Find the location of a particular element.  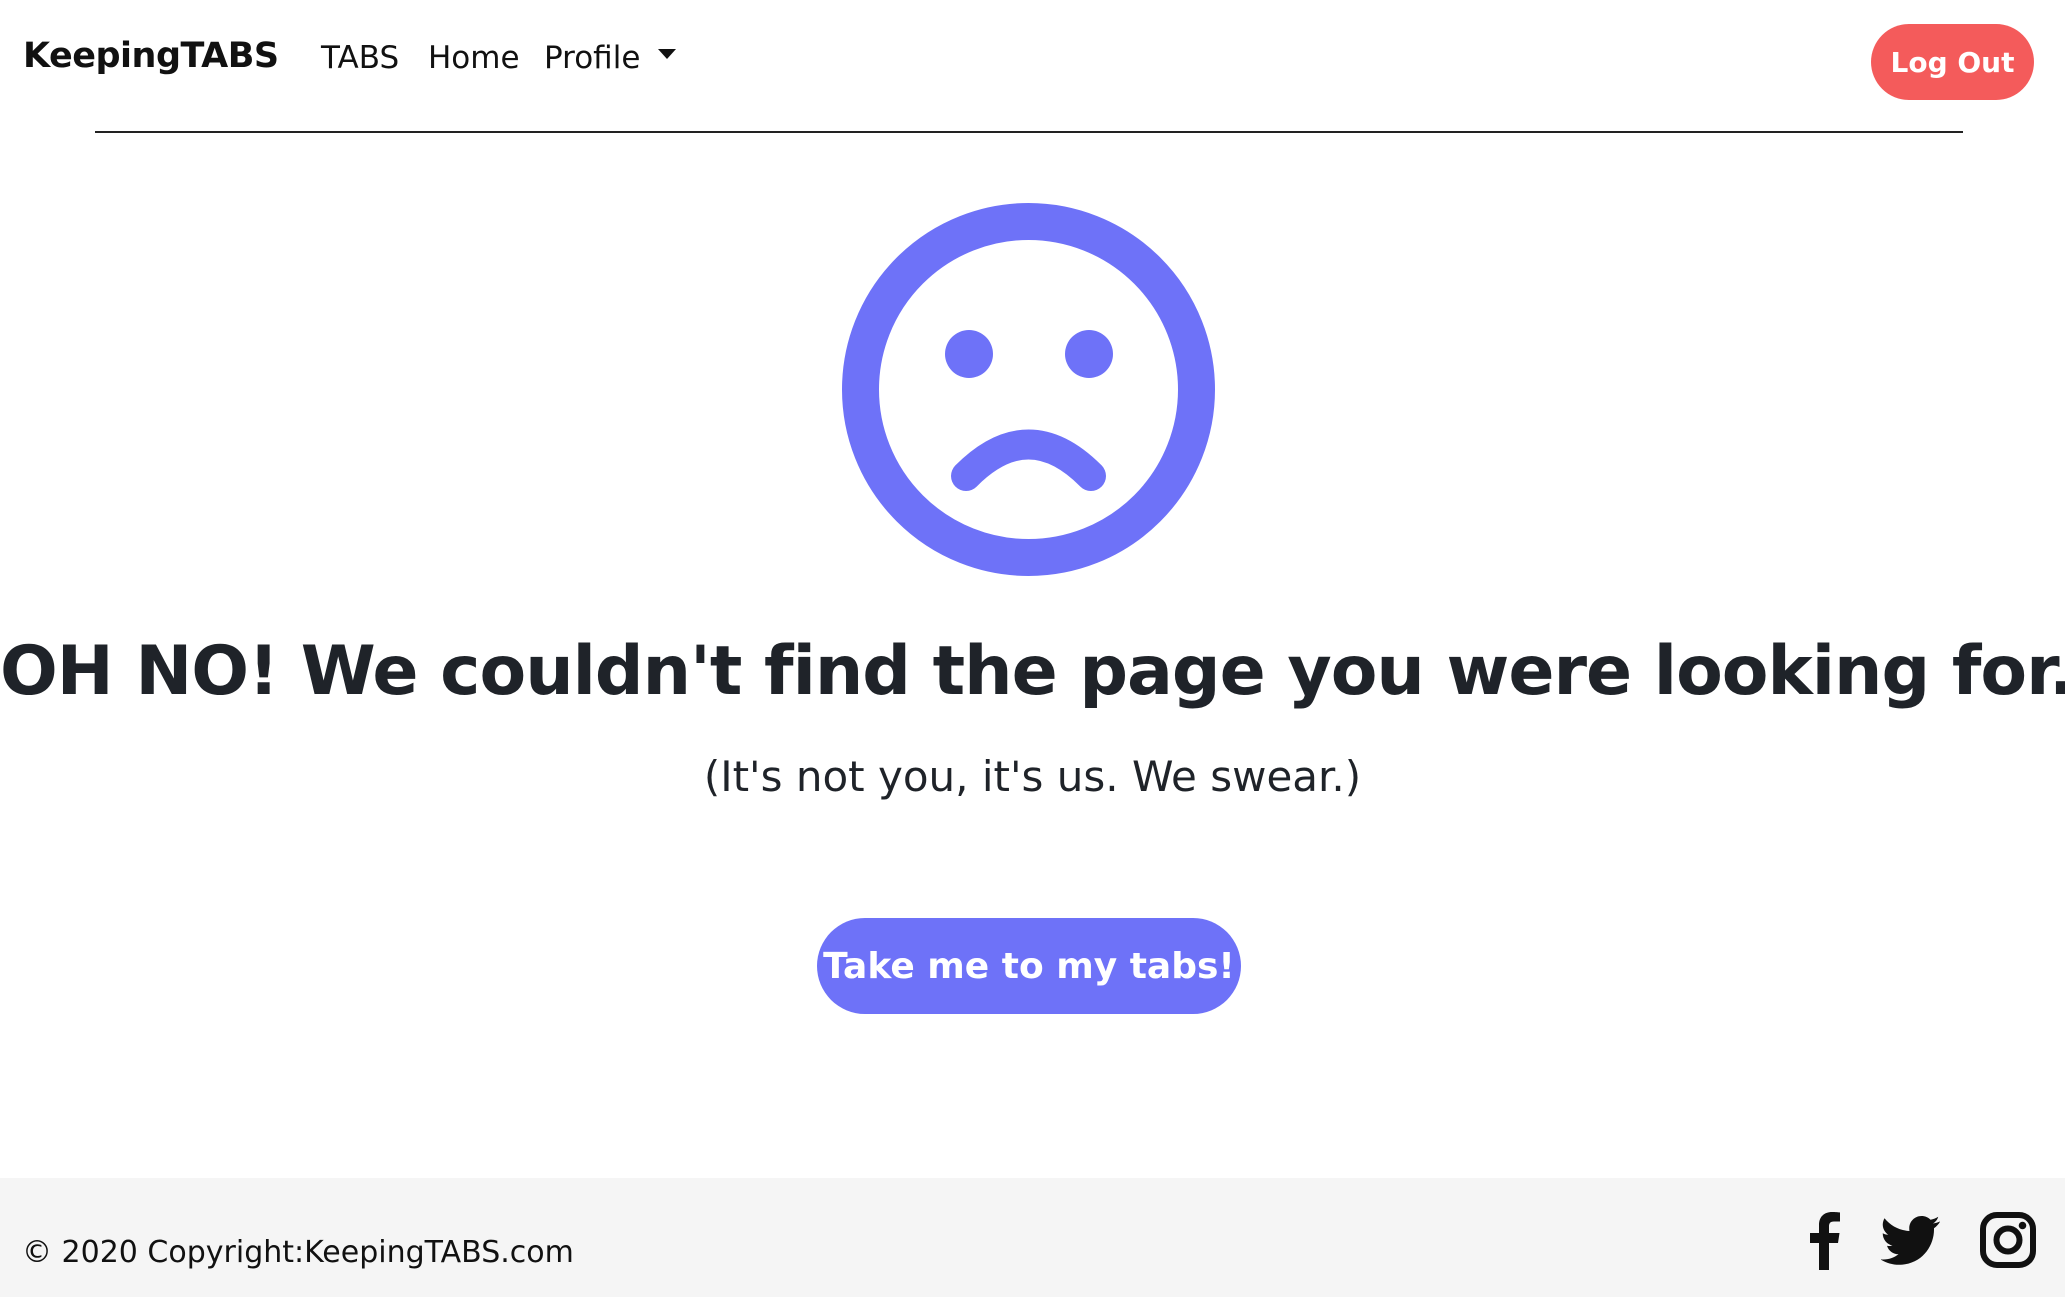

twitter-icon is located at coordinates (1911, 1240).